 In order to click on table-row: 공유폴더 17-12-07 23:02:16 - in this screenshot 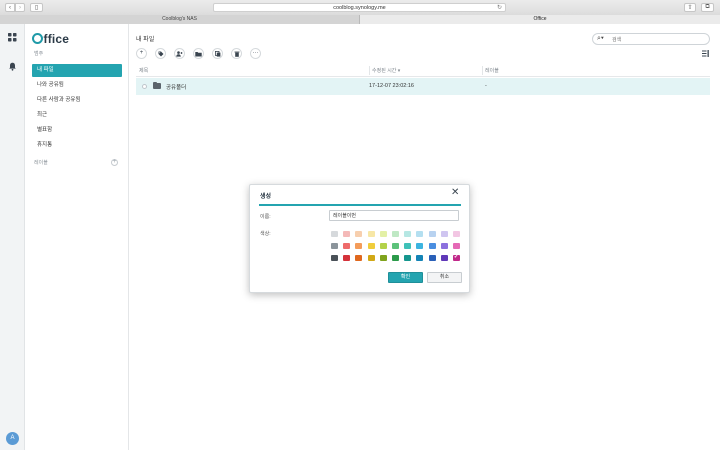, I will do `click(423, 86)`.